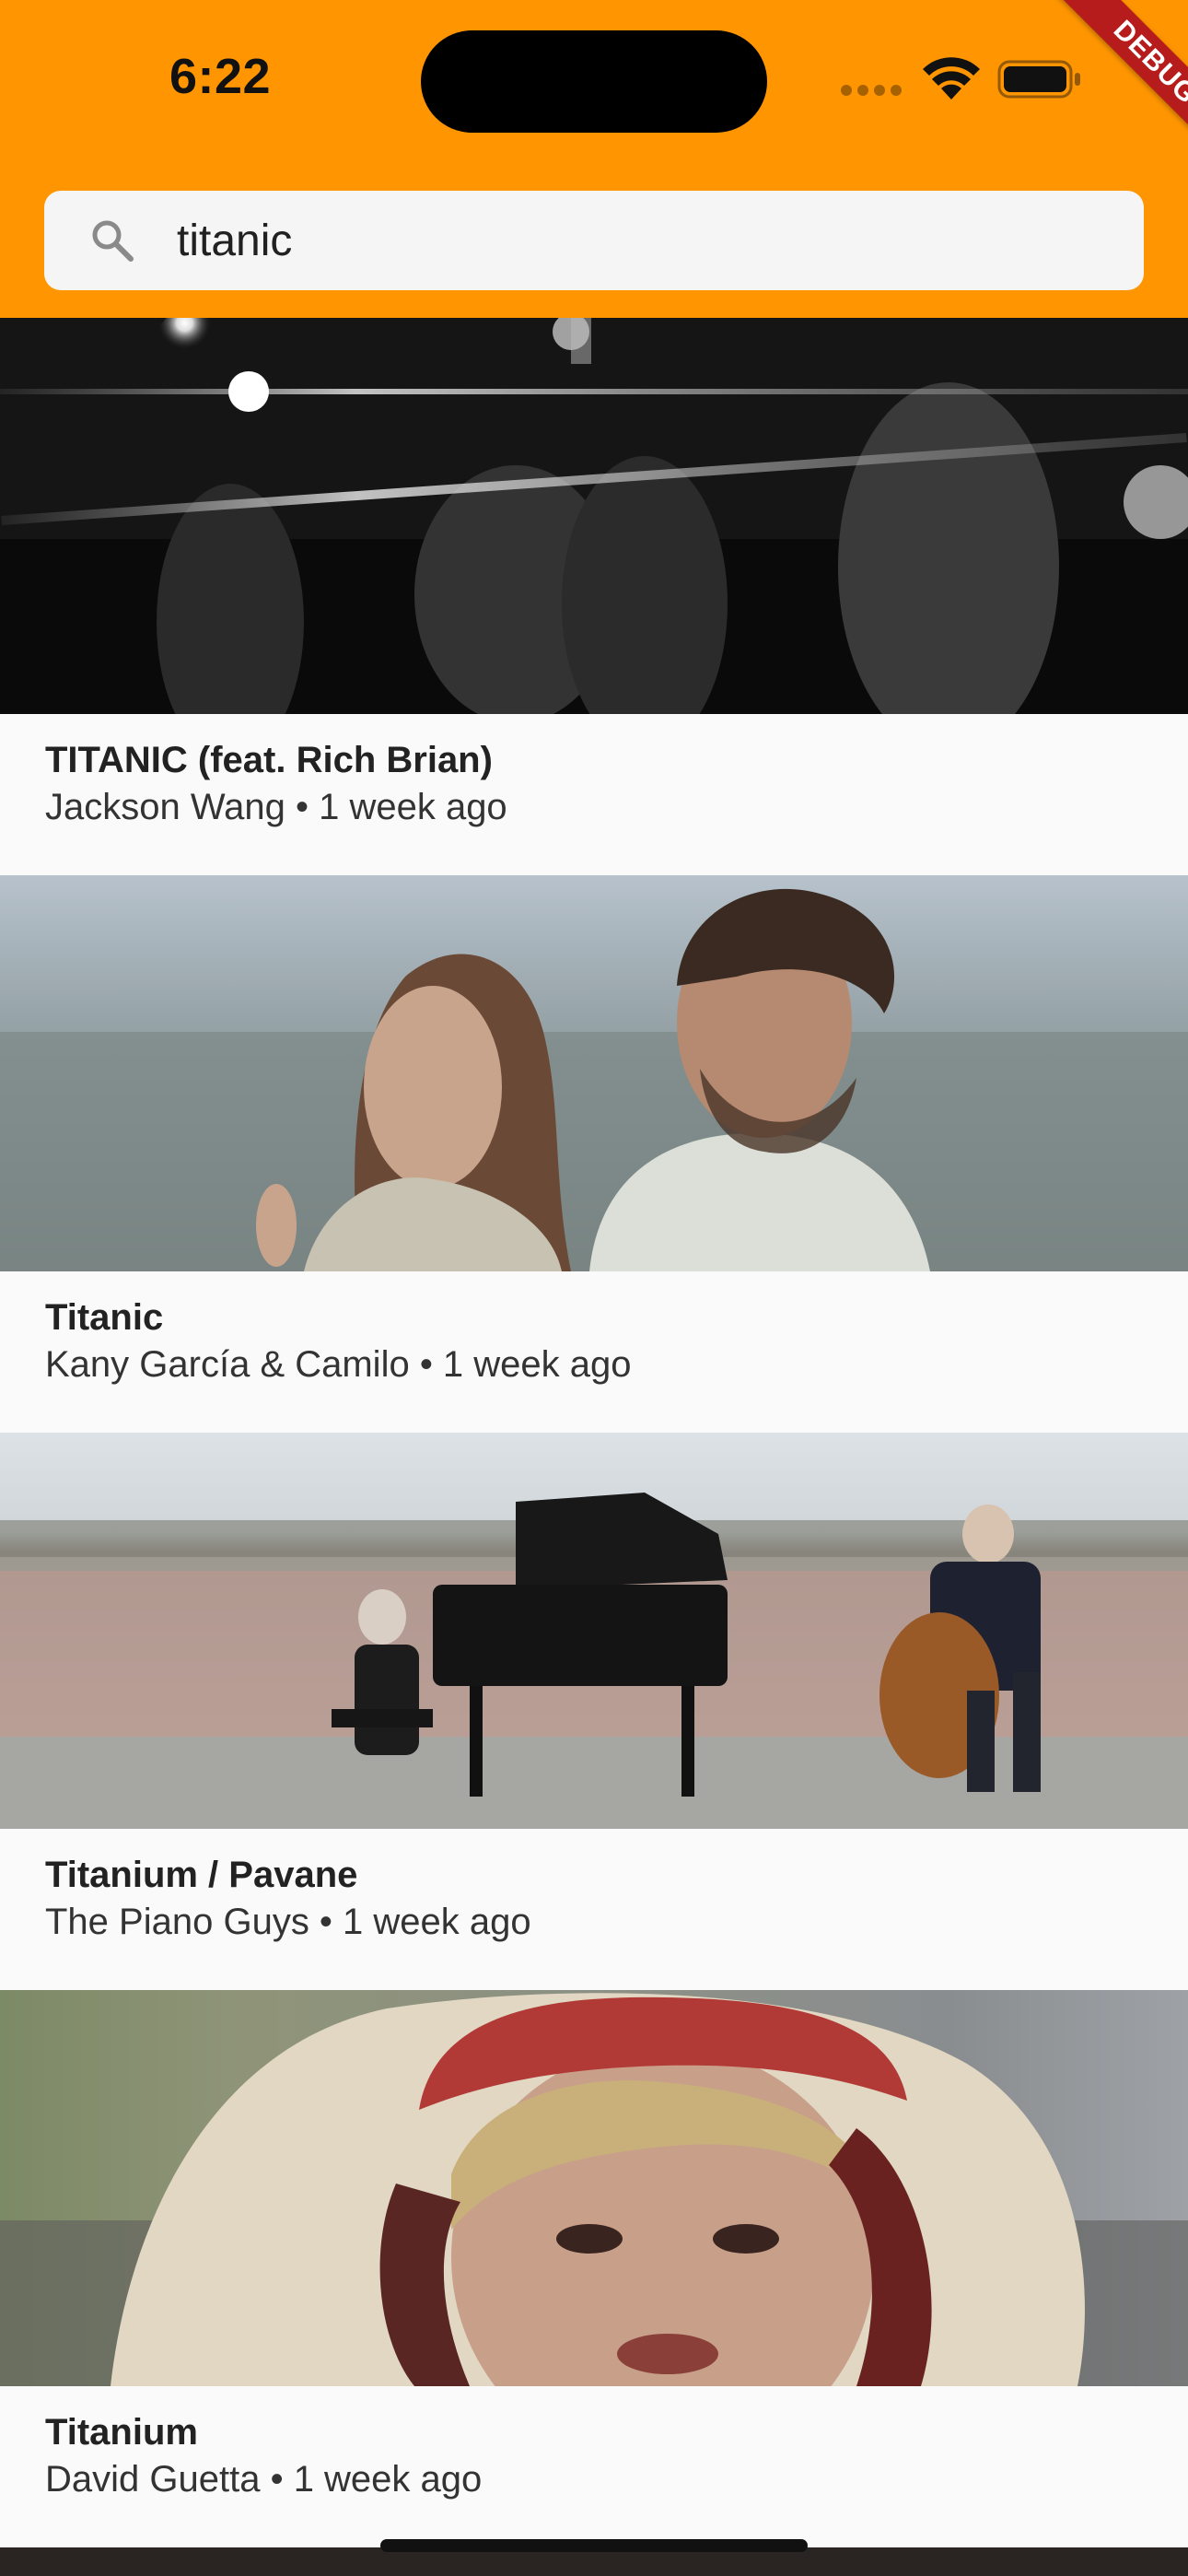  Describe the element at coordinates (276, 807) in the screenshot. I see `video-meta: Jackson Wang • 1 week ago` at that location.